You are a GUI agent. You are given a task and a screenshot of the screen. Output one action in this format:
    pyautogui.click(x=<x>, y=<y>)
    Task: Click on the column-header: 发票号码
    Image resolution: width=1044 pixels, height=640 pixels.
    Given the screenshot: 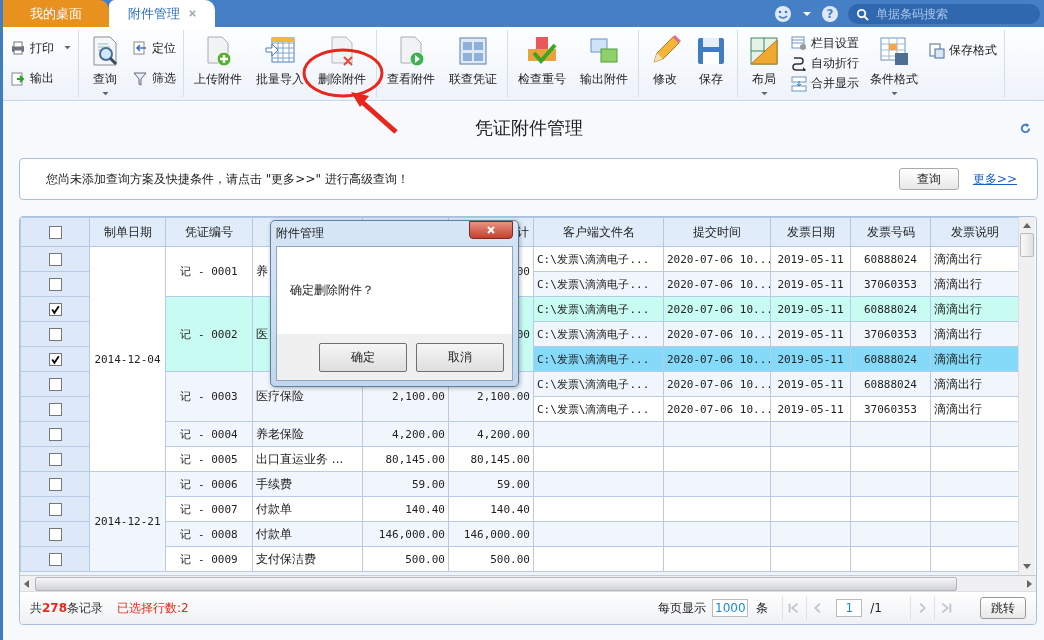 What is the action you would take?
    pyautogui.click(x=890, y=231)
    